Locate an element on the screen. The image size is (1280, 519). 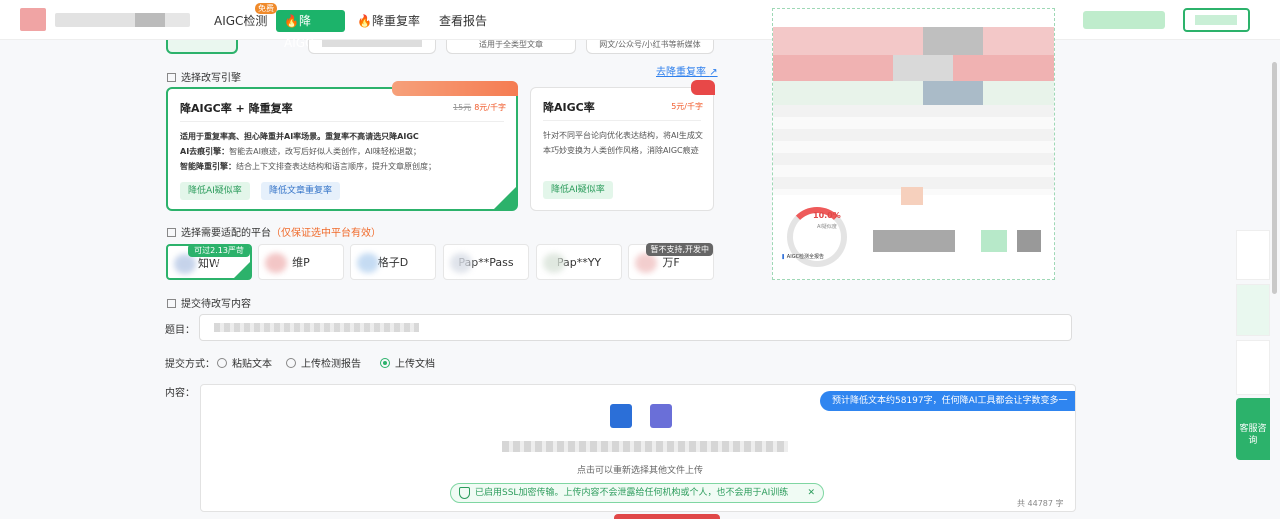
nav-reduce-aigc: 🔥降AIGC is located at coordinates (310, 30).